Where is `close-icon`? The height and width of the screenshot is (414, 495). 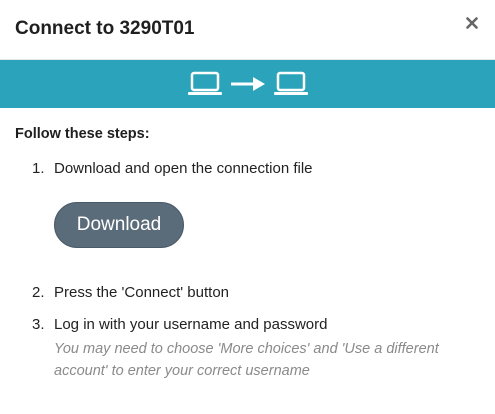 close-icon is located at coordinates (472, 23).